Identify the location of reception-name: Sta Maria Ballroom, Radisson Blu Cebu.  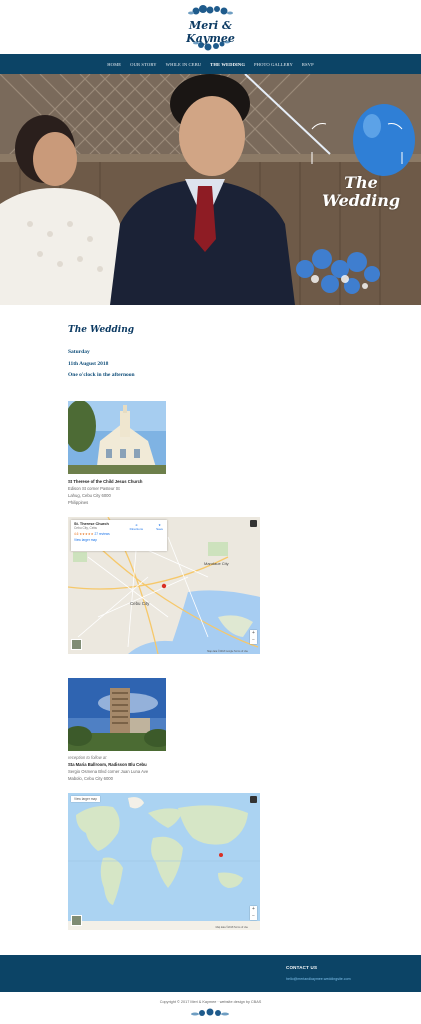
(107, 764).